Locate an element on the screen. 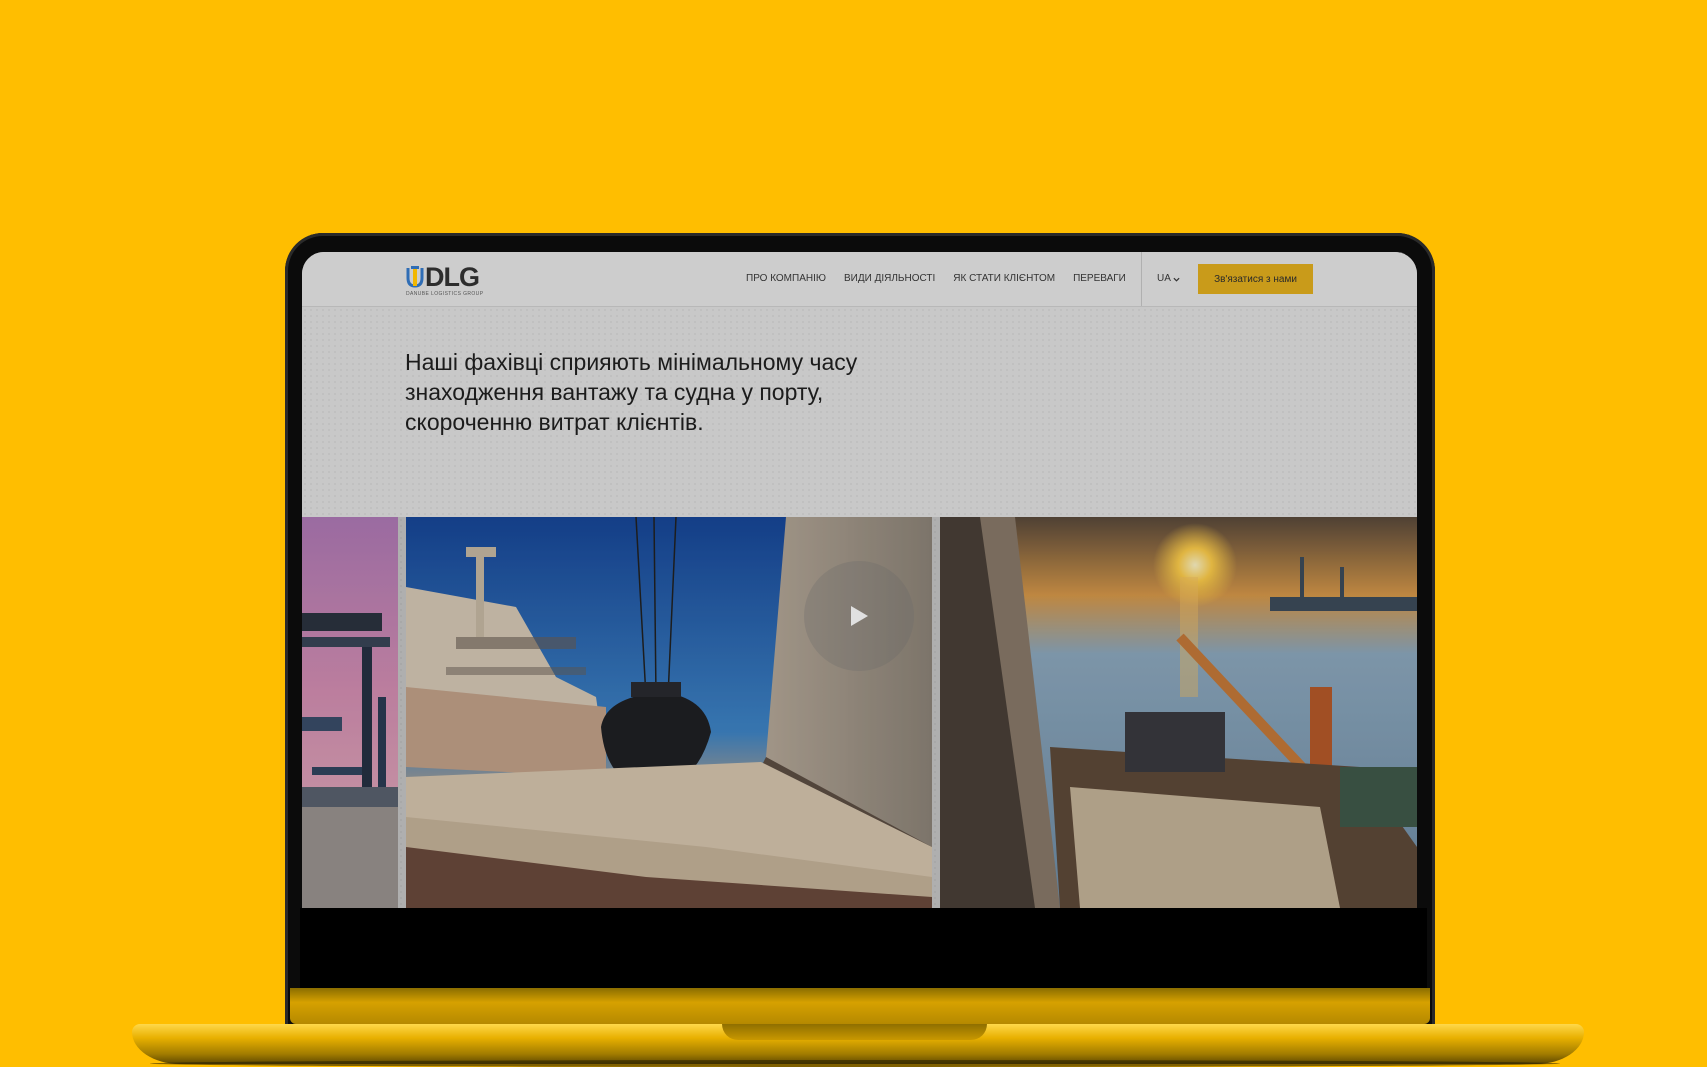 The height and width of the screenshot is (1067, 1707). laptop-opening-notch is located at coordinates (854, 1032).